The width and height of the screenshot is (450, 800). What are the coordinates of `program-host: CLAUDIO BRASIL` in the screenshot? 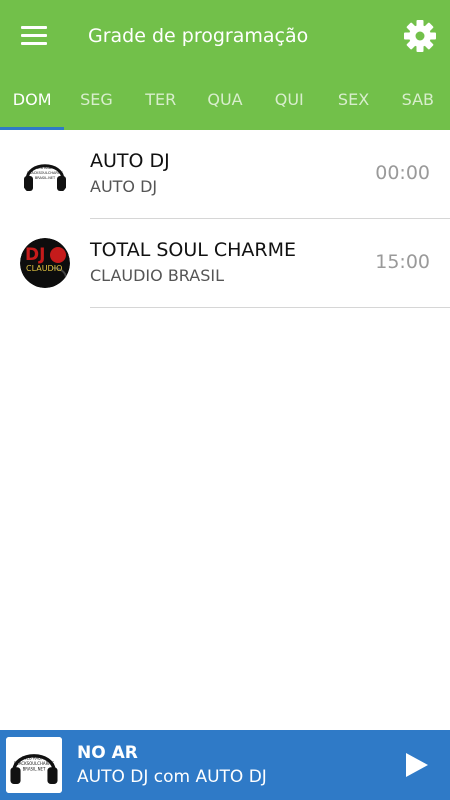 It's located at (157, 275).